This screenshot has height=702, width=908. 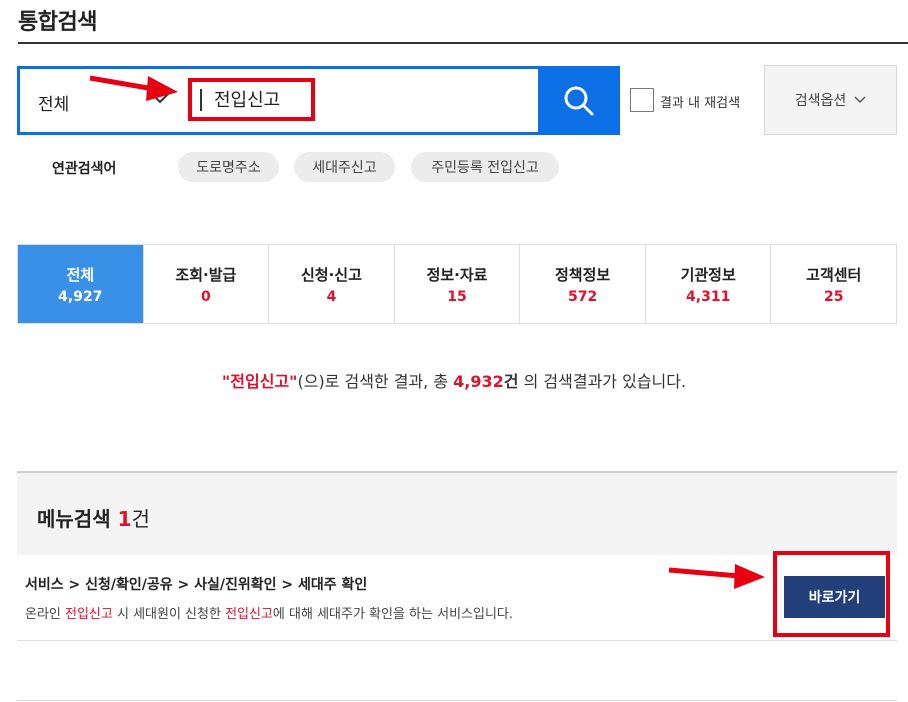 What do you see at coordinates (344, 167) in the screenshot?
I see `related-term-chip: 세대주신고` at bounding box center [344, 167].